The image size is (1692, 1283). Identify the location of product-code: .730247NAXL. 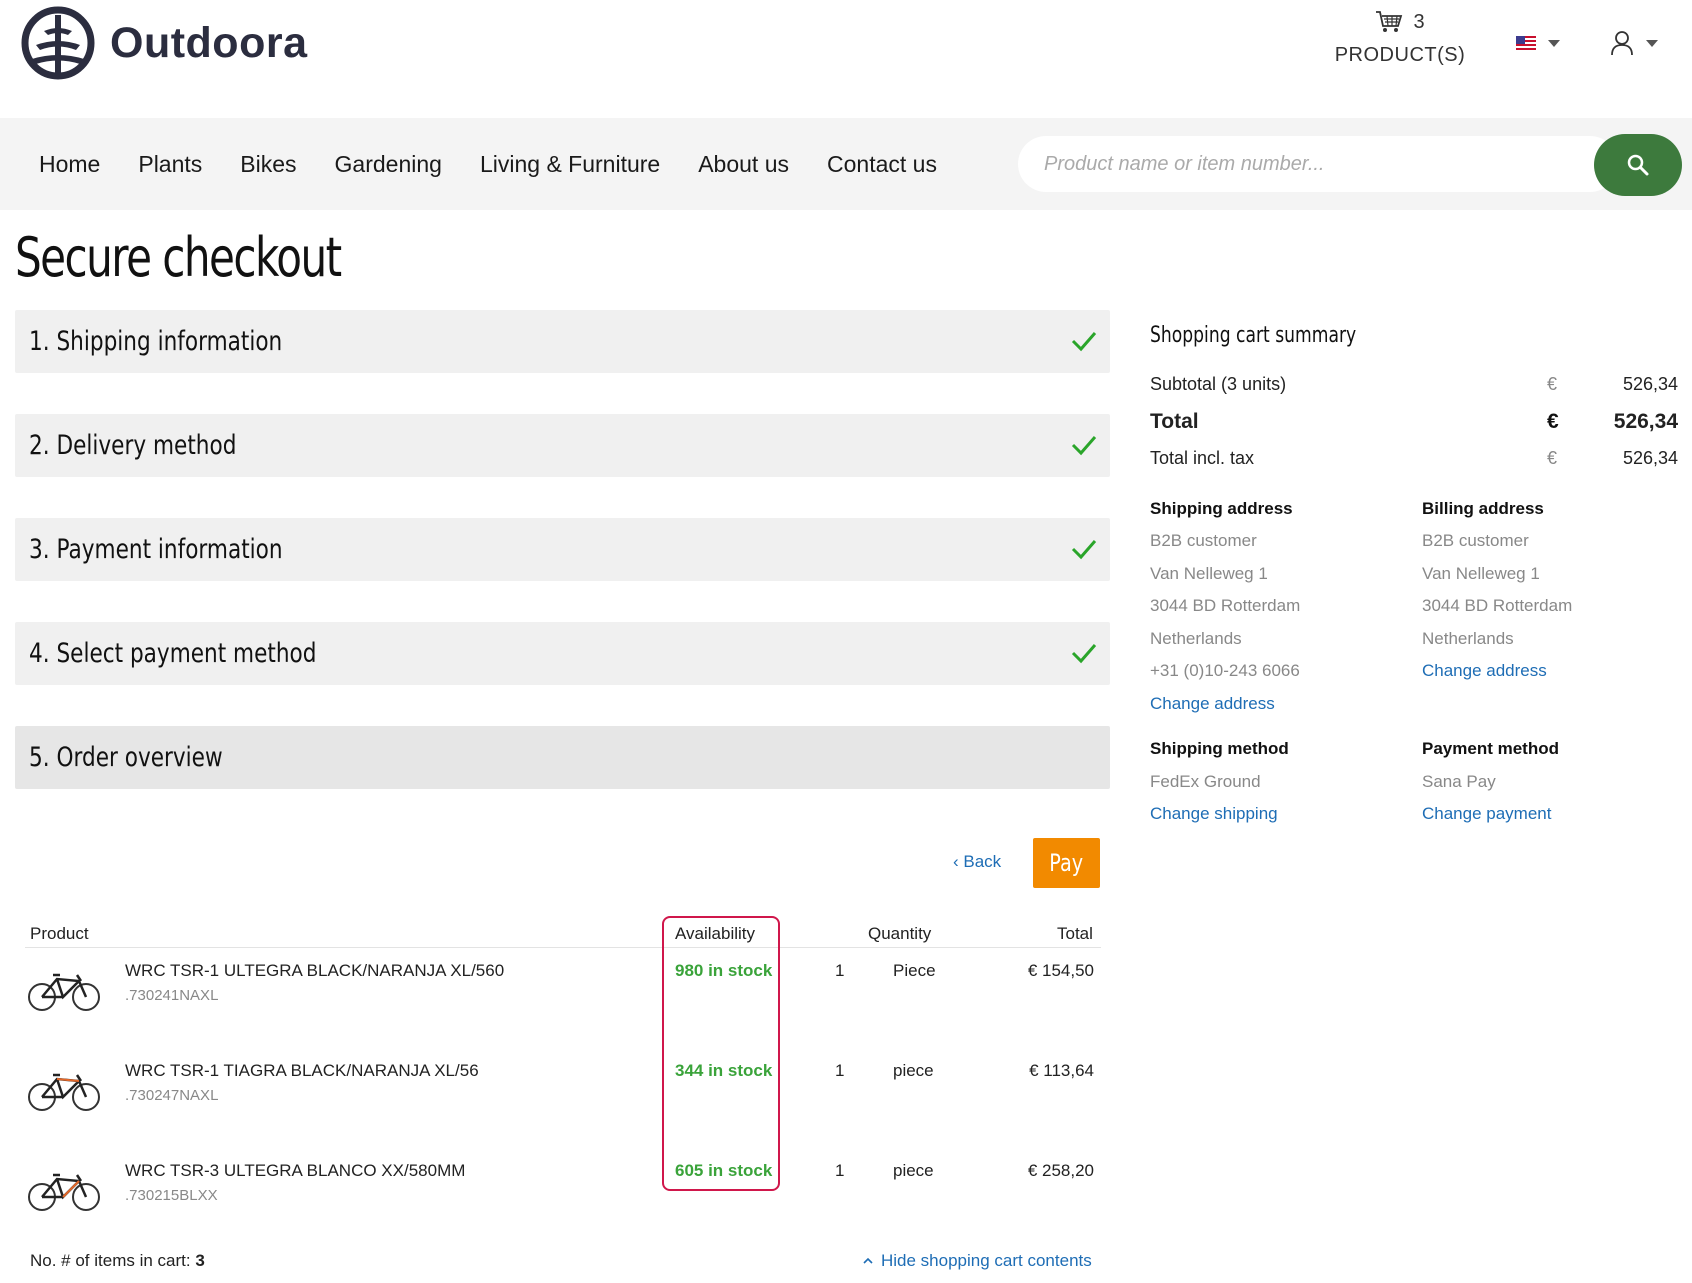
(172, 1095).